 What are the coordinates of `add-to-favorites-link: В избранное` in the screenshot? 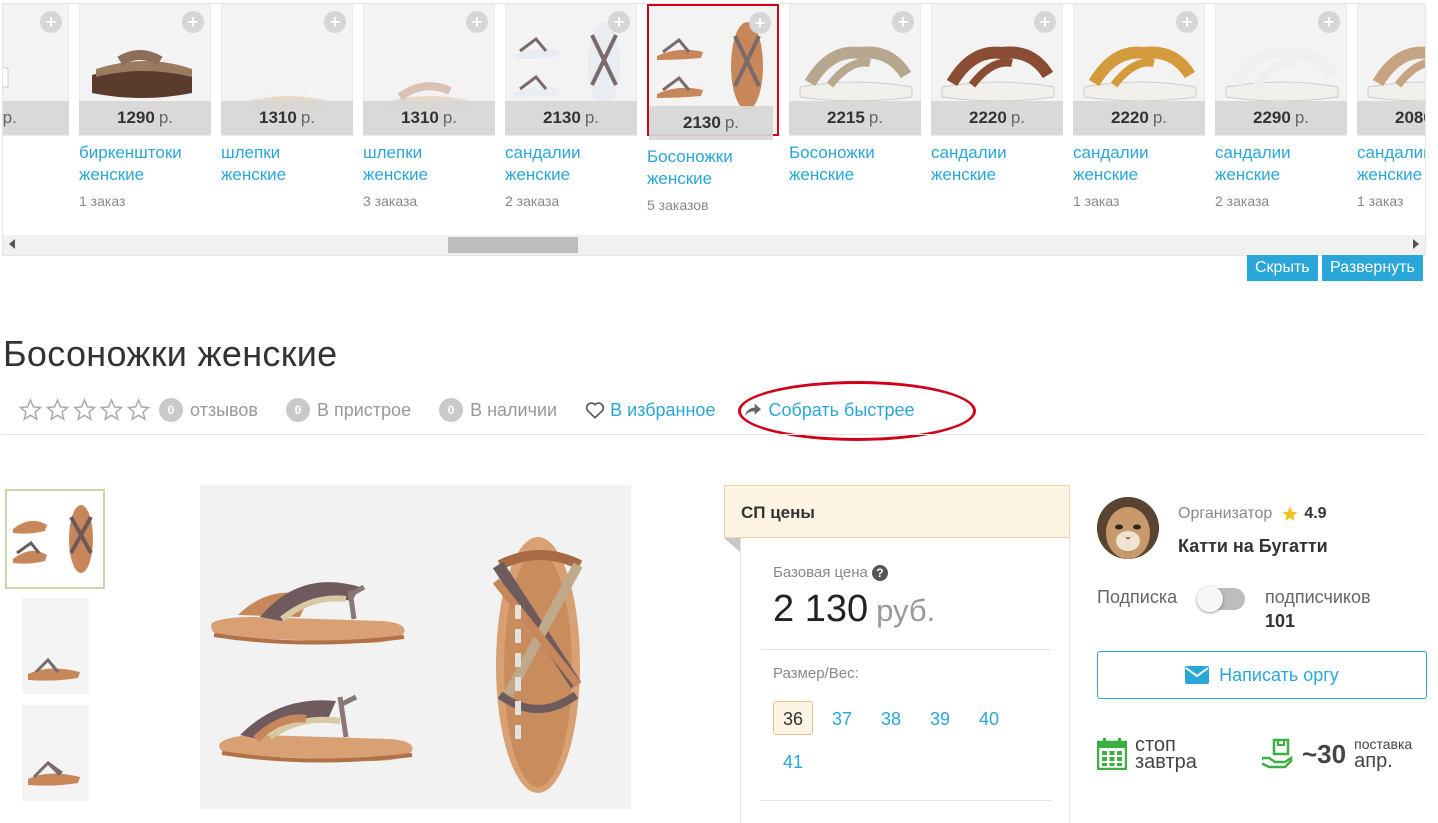 It's located at (650, 410).